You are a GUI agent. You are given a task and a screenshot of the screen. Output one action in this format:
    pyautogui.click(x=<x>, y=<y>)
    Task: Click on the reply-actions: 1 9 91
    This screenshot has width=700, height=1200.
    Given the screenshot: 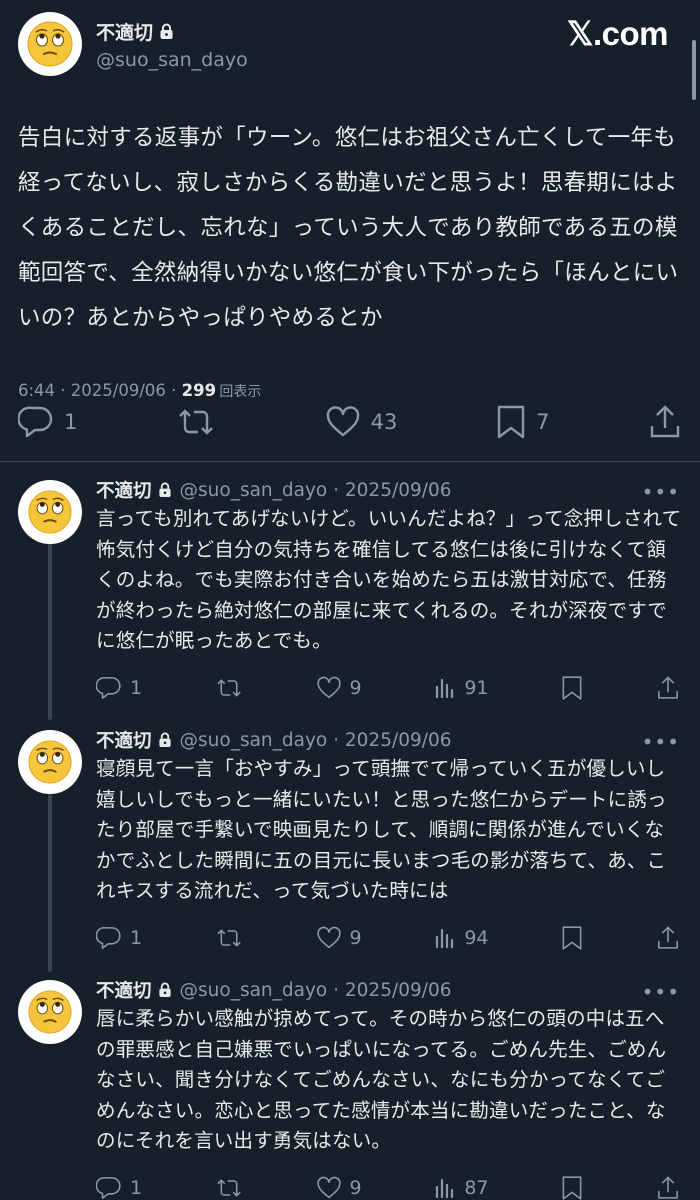 What is the action you would take?
    pyautogui.click(x=389, y=688)
    